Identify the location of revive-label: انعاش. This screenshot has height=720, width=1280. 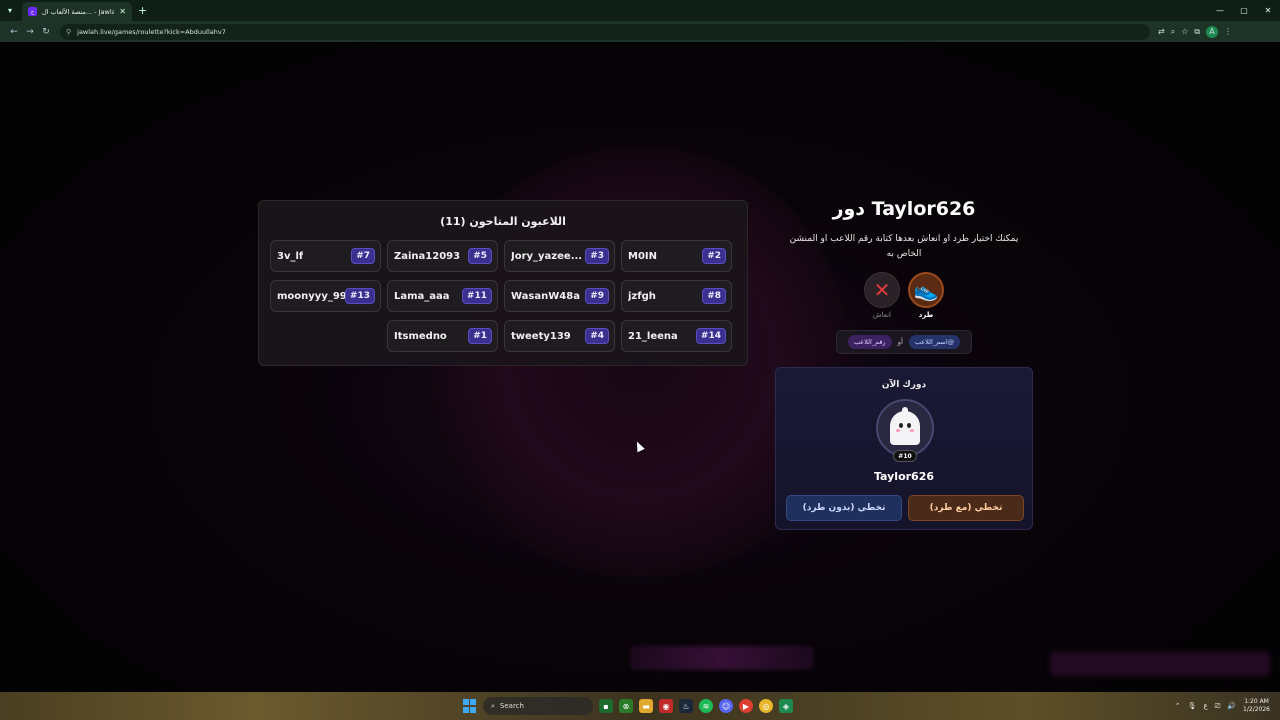
(882, 315).